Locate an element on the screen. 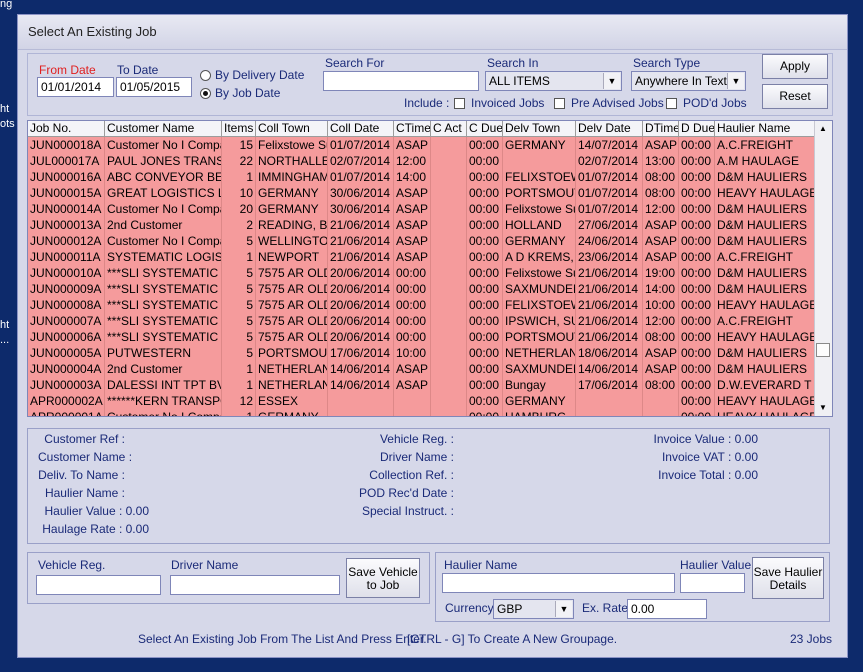  cell-coll-town: 7575 AR OLD is located at coordinates (293, 273).